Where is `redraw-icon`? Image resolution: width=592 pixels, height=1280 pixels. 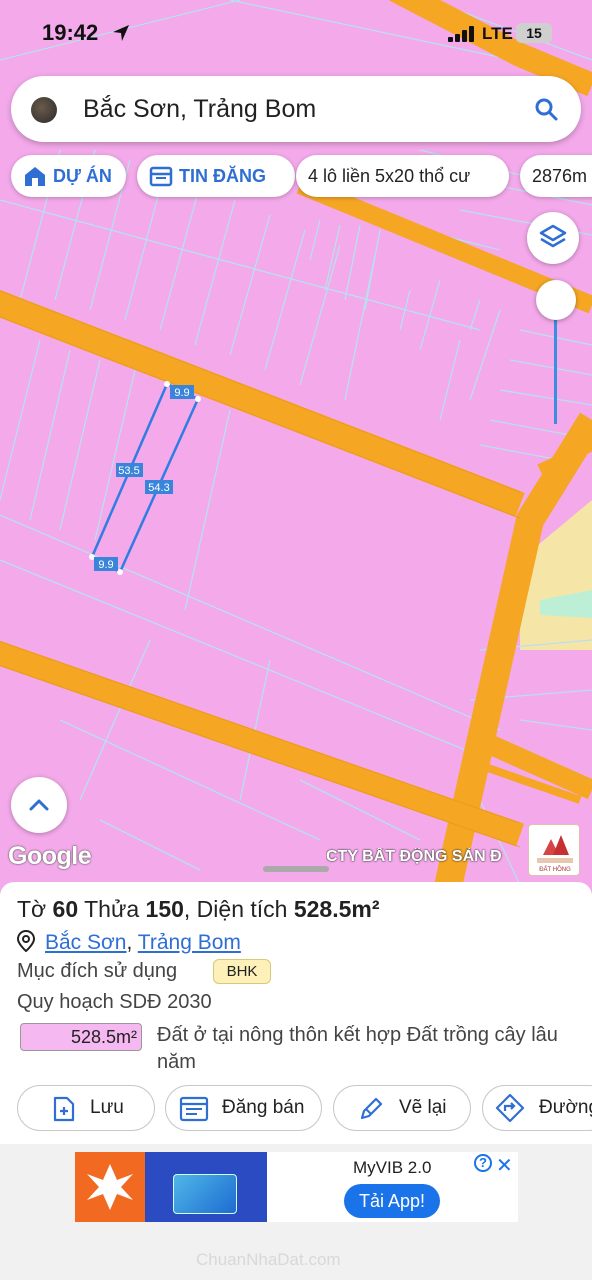
redraw-icon is located at coordinates (371, 1108).